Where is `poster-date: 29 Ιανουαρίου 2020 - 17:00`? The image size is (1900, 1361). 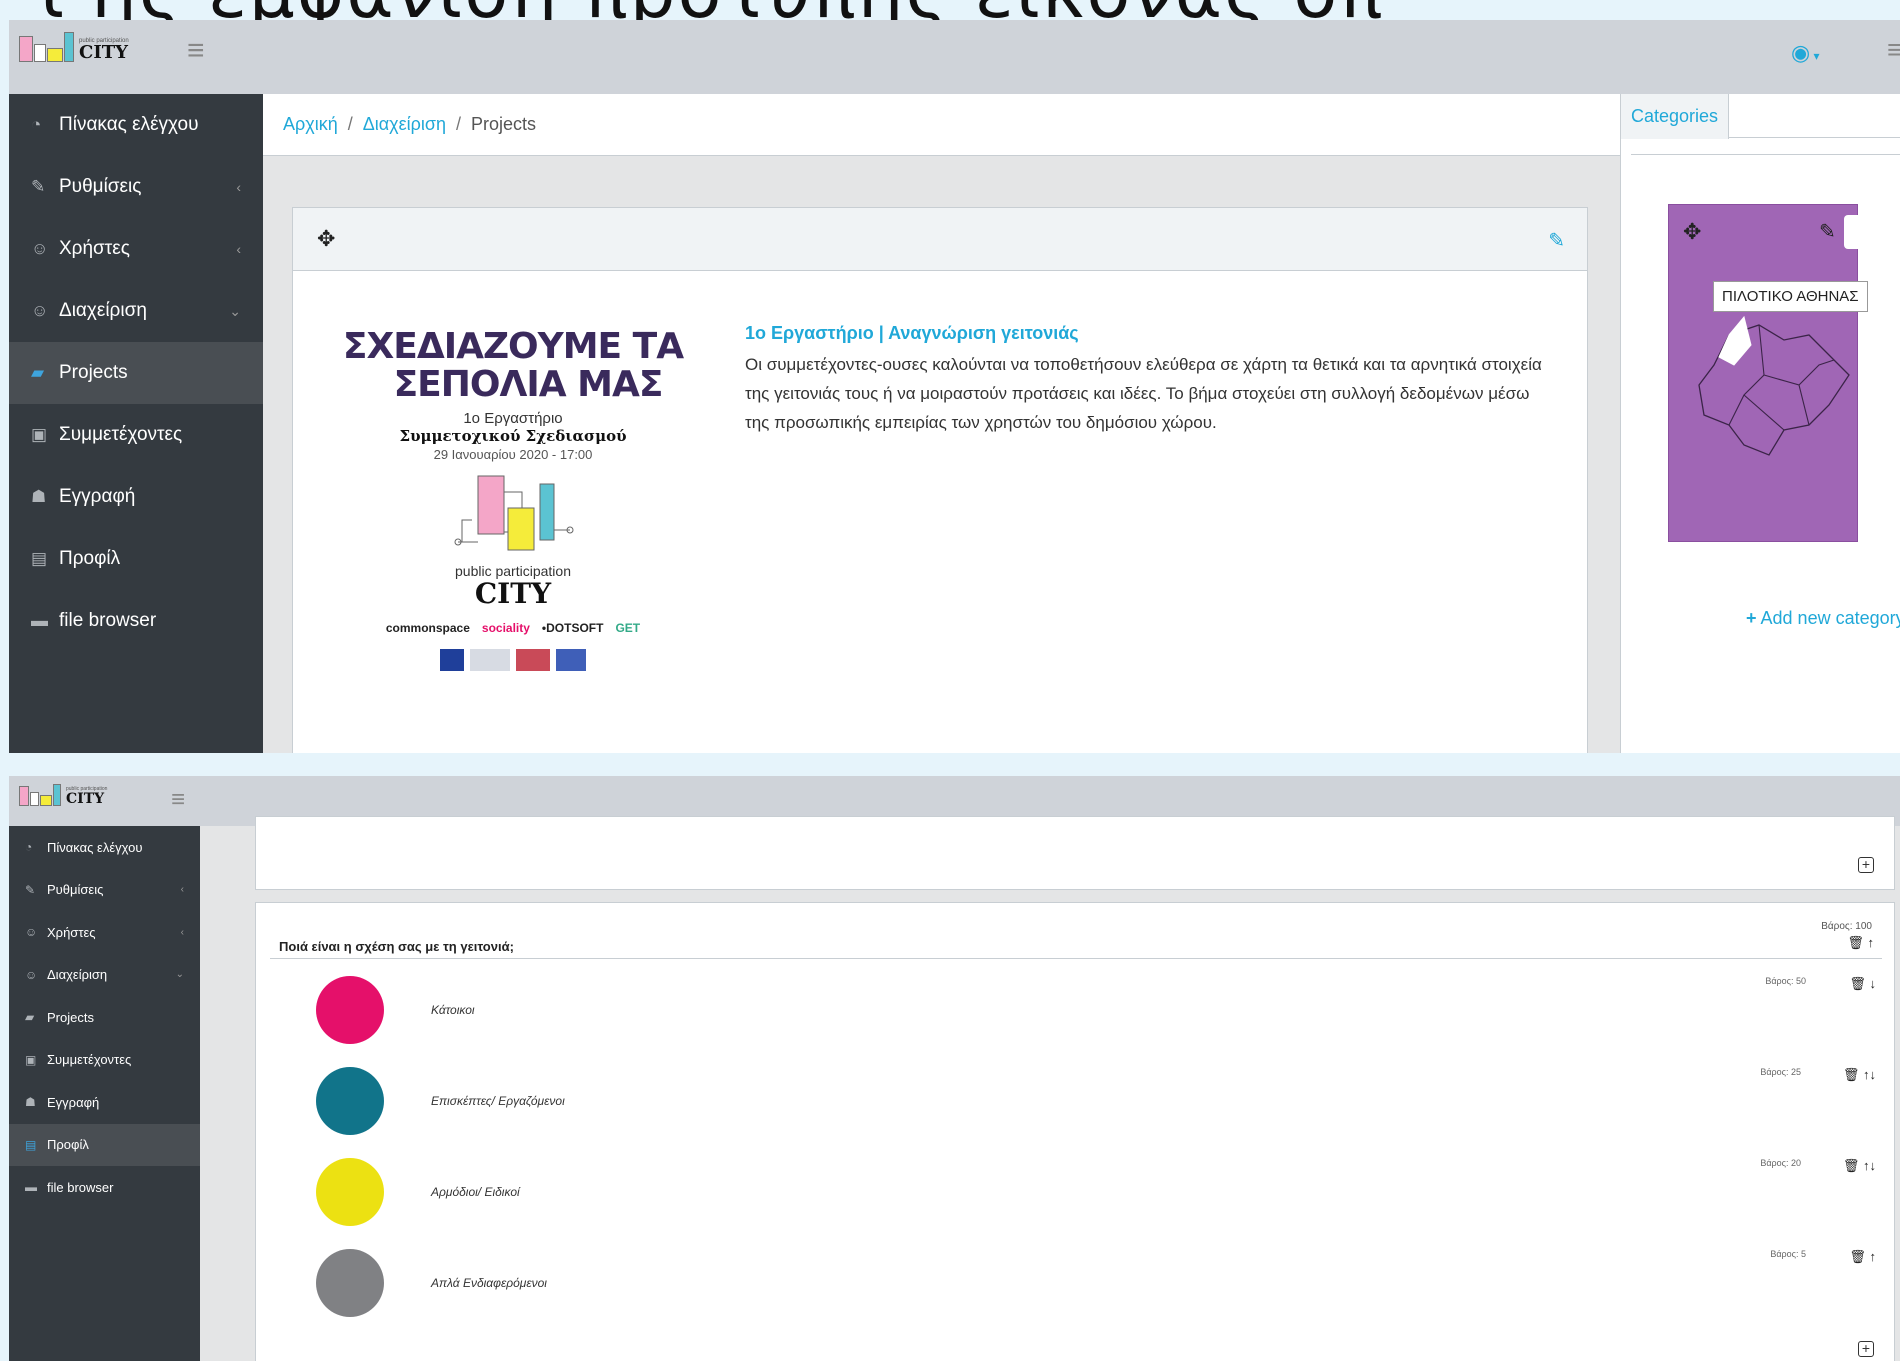 poster-date: 29 Ιανουαρίου 2020 - 17:00 is located at coordinates (513, 454).